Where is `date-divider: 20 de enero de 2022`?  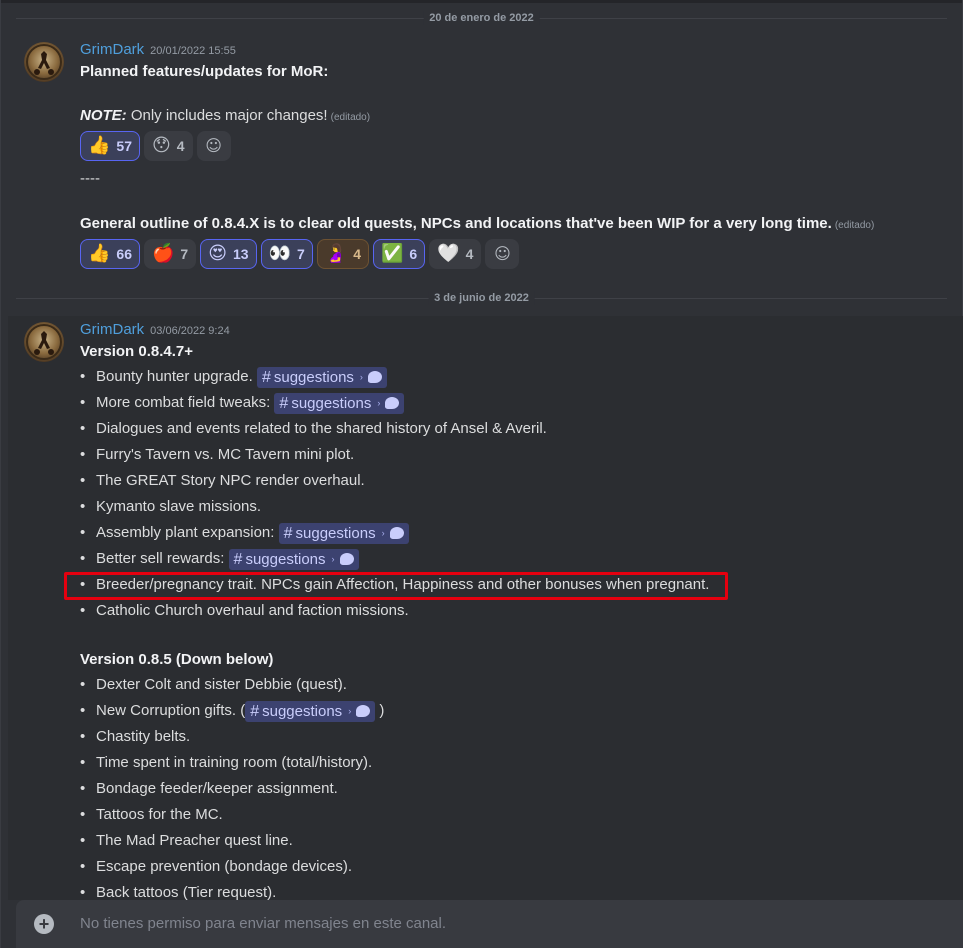
date-divider: 20 de enero de 2022 is located at coordinates (481, 18).